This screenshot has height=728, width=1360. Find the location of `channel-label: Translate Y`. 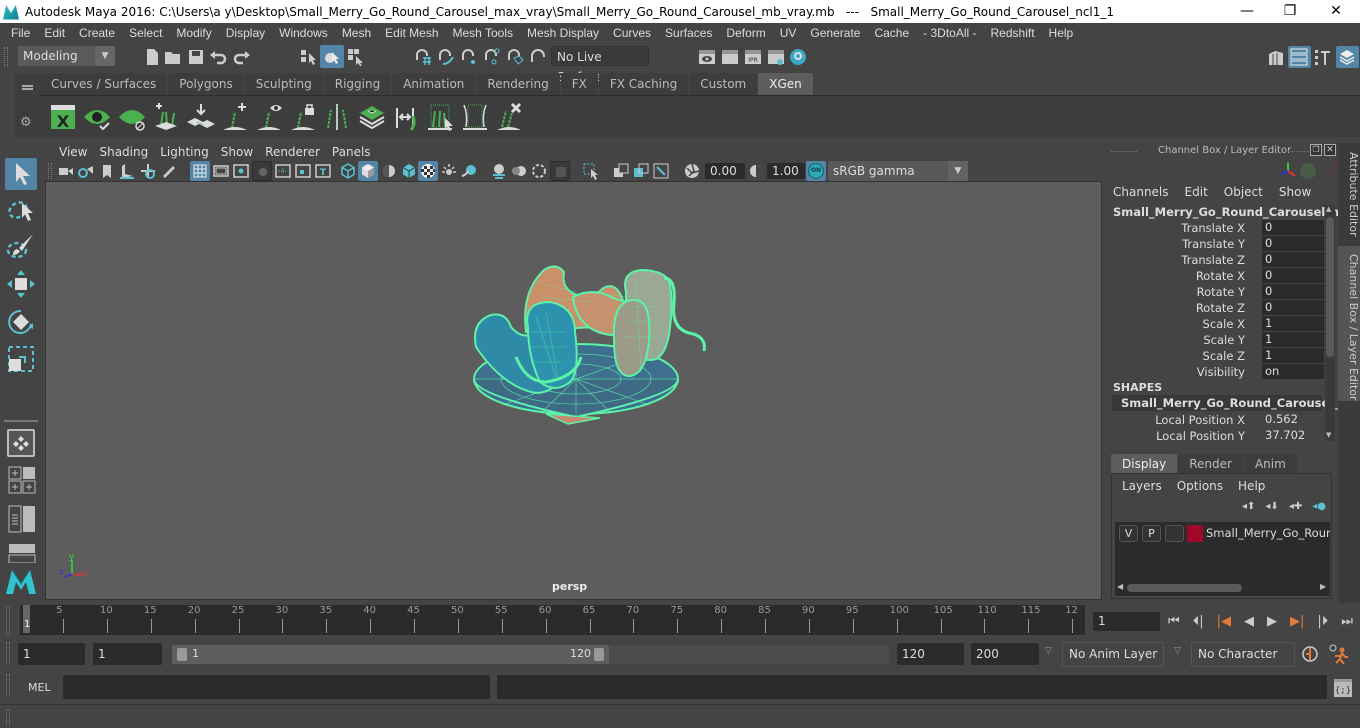

channel-label: Translate Y is located at coordinates (1213, 244).